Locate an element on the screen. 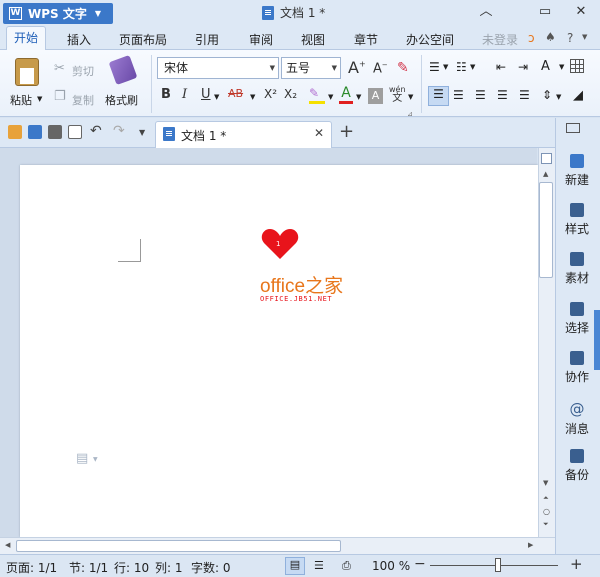  subscript-icon: X₂ is located at coordinates (290, 97).